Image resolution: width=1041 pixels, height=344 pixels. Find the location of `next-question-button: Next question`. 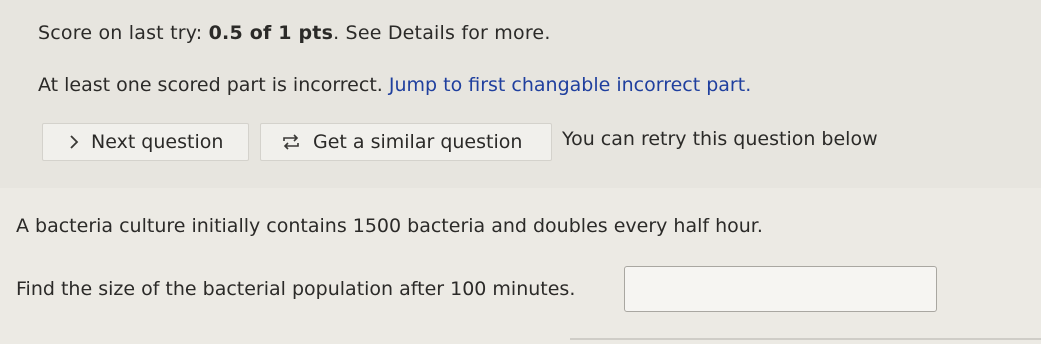

next-question-button: Next question is located at coordinates (145, 142).